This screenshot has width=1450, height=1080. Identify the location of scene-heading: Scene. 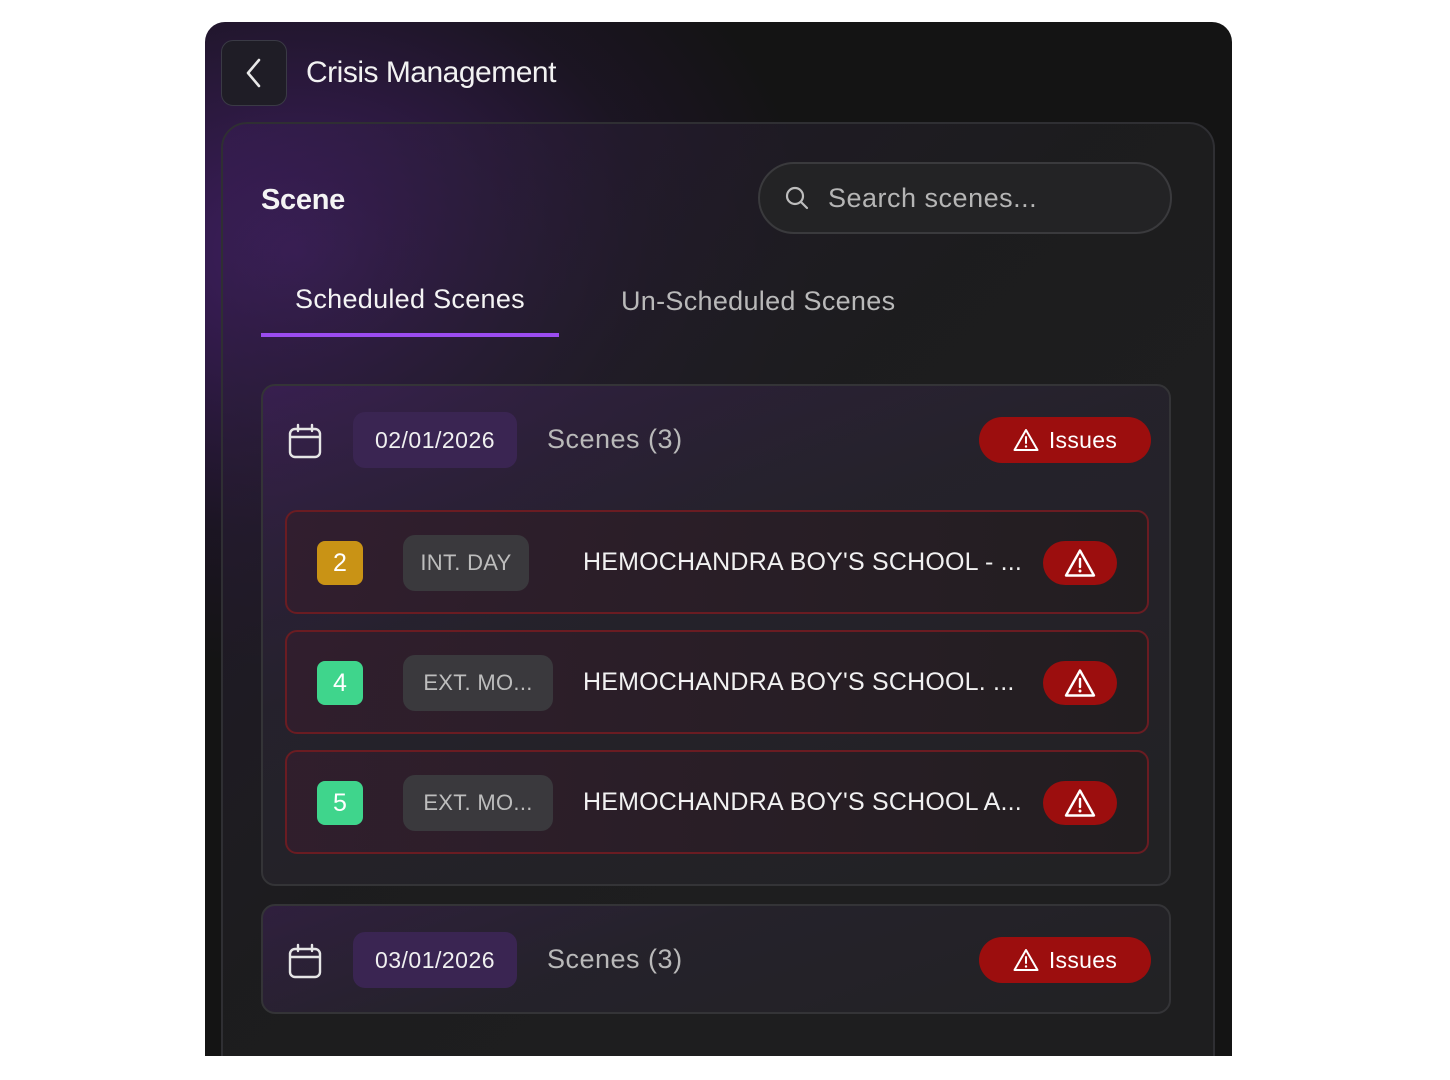
(303, 200).